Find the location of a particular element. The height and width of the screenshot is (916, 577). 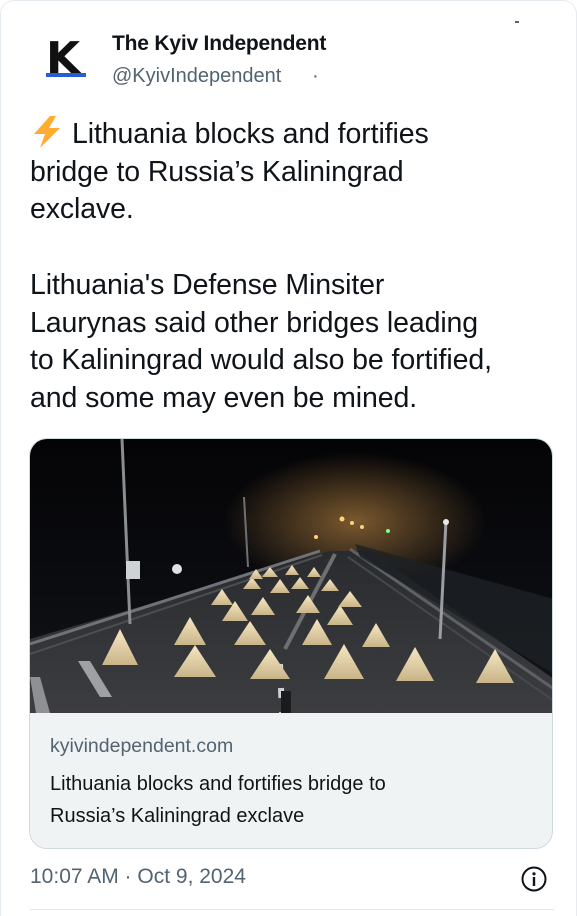

author-handle: @KyivIndependent is located at coordinates (196, 76).